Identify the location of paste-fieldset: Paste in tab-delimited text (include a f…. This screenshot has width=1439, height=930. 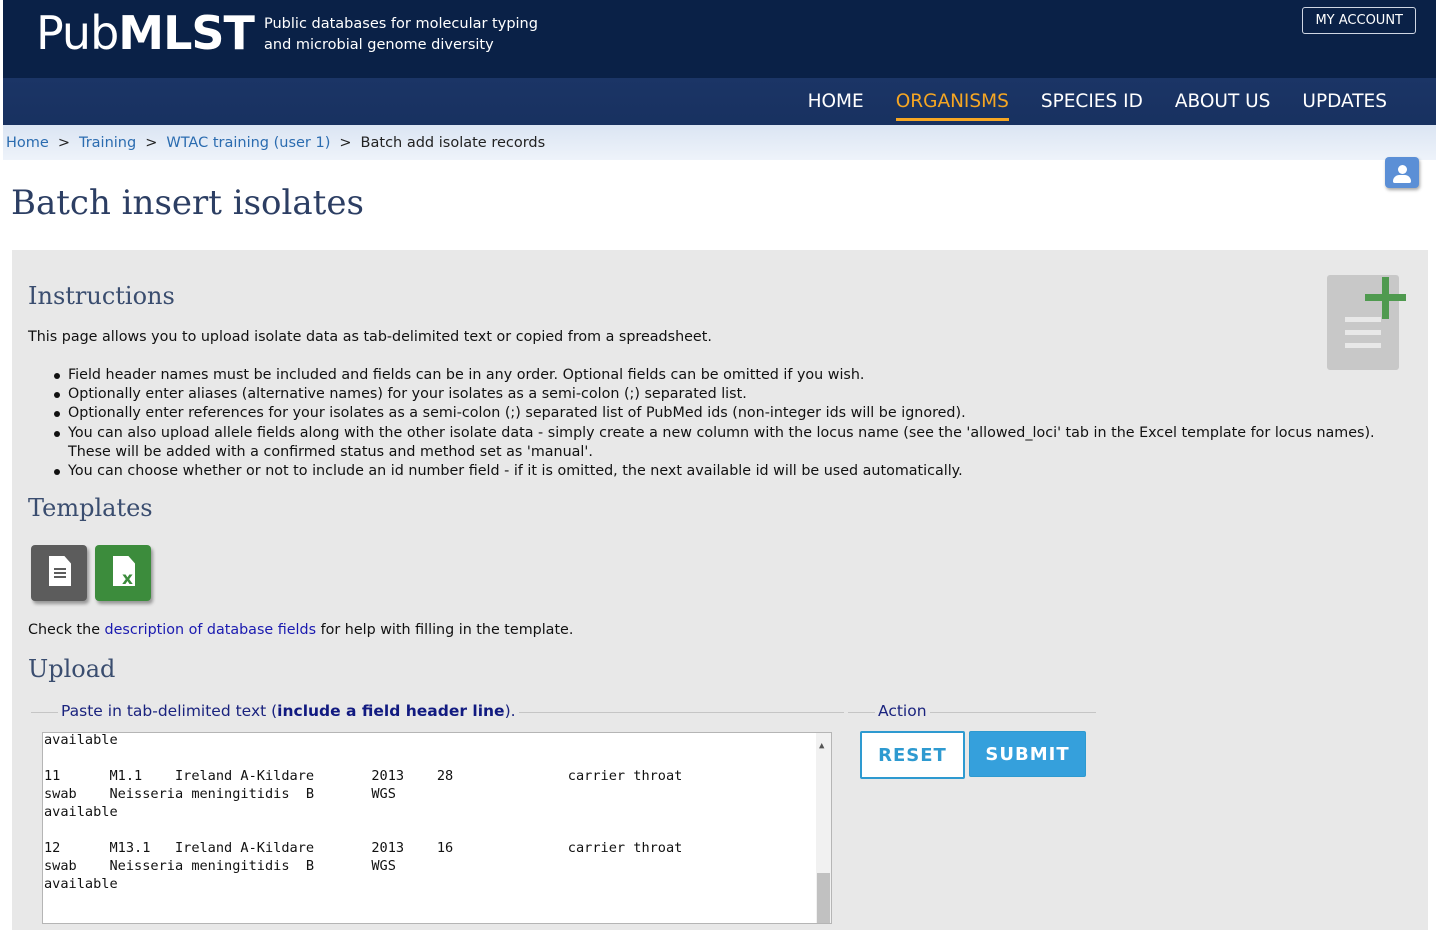
(437, 711).